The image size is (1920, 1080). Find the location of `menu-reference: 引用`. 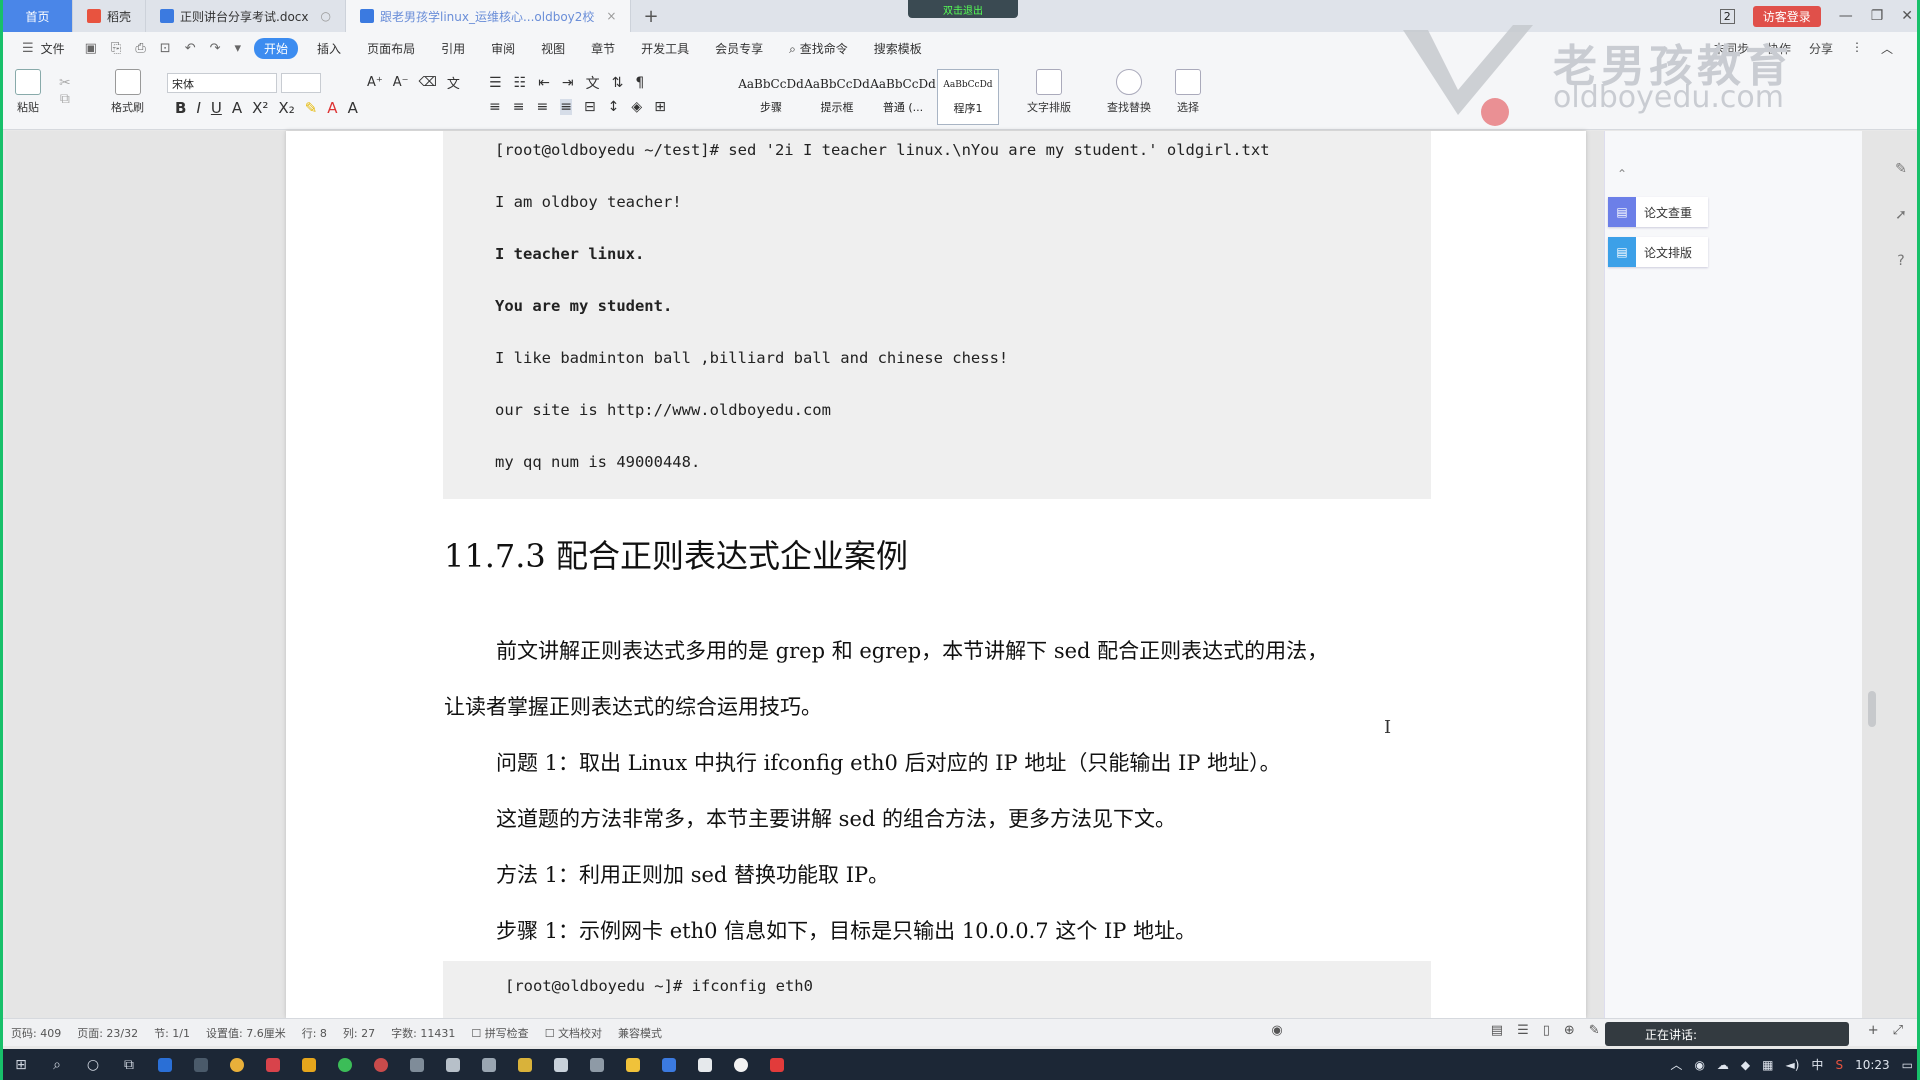

menu-reference: 引用 is located at coordinates (453, 48).